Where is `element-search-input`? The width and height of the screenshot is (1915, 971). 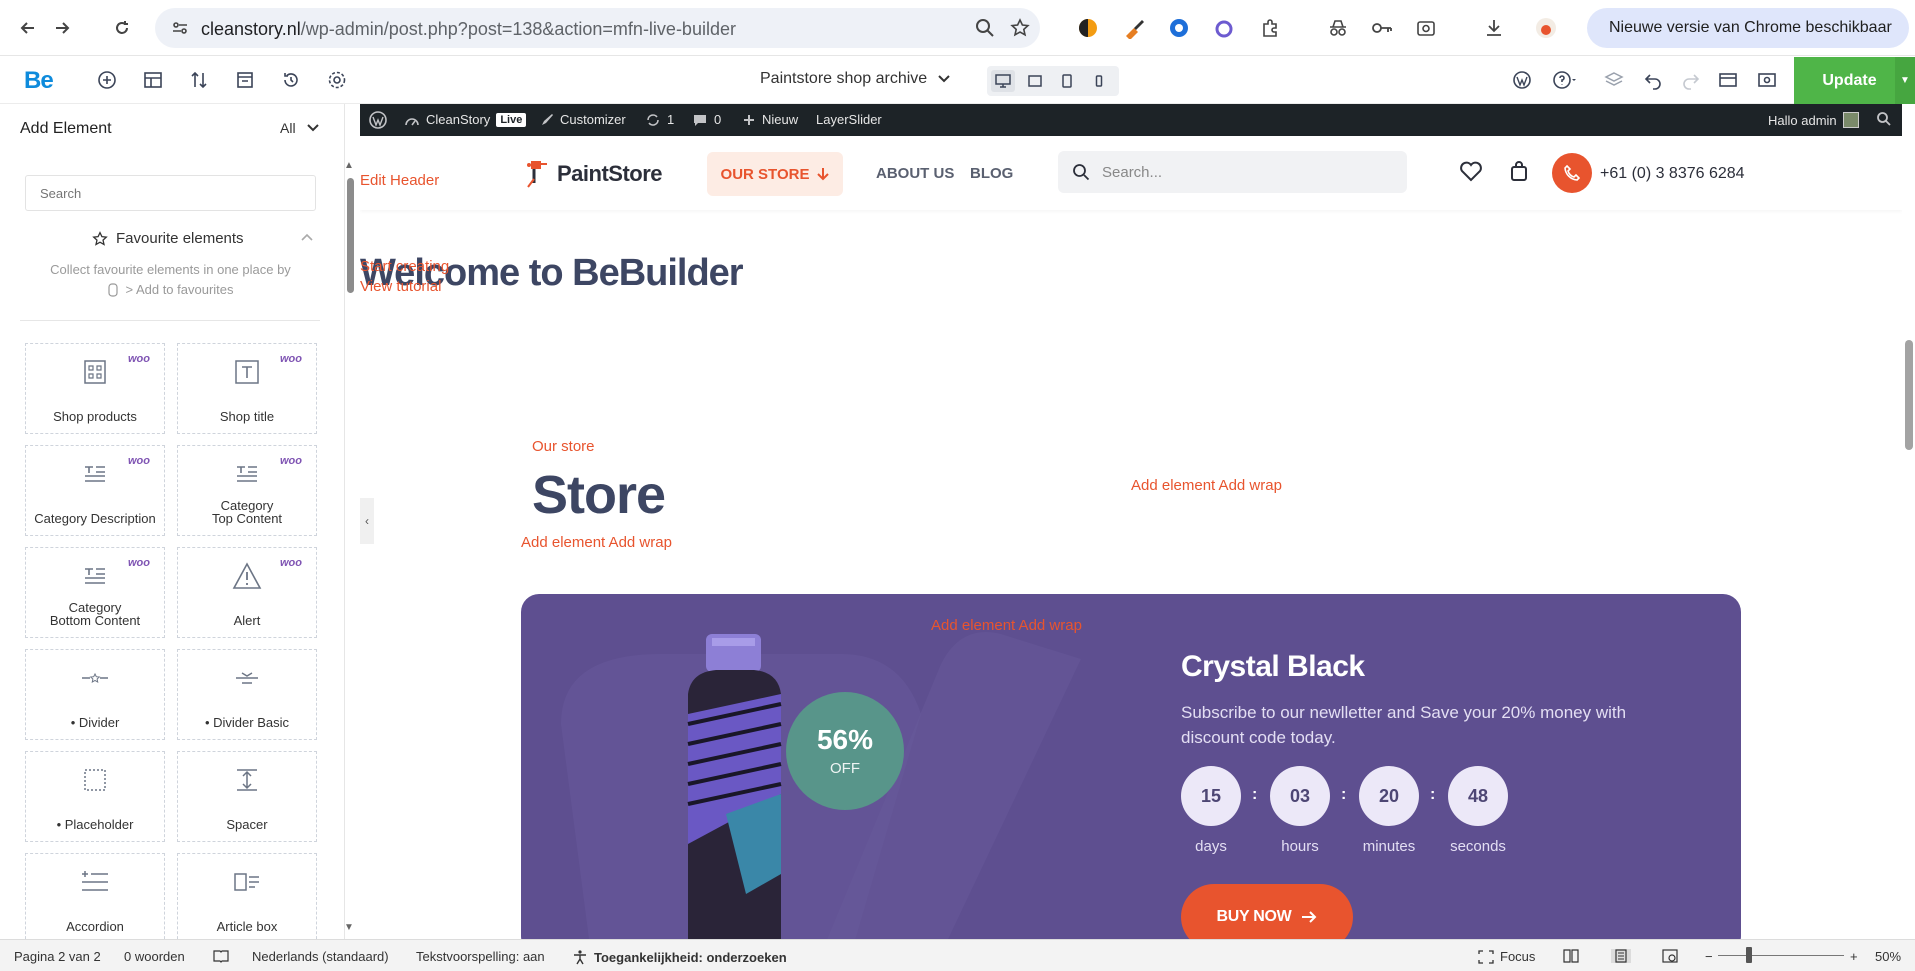
element-search-input is located at coordinates (170, 193).